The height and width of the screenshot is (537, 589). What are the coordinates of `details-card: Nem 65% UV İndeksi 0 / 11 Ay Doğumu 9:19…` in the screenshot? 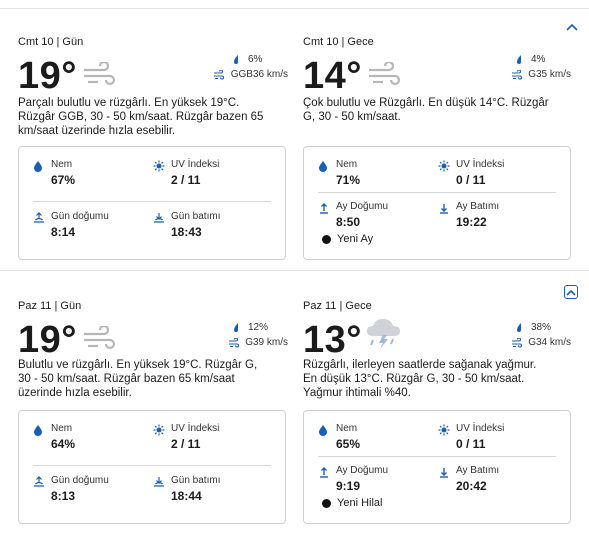 It's located at (437, 467).